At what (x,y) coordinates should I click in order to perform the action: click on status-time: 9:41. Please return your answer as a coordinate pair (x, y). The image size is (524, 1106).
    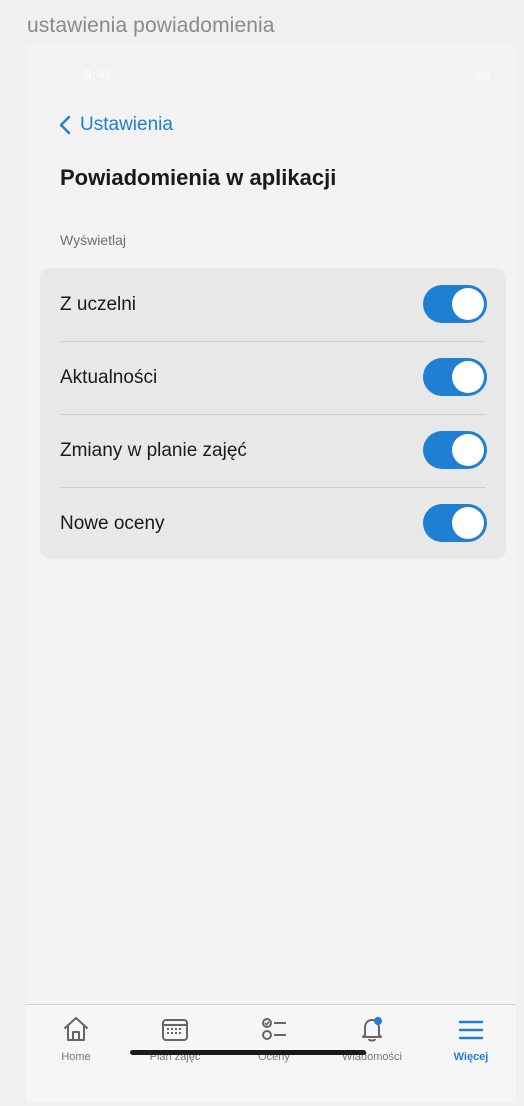
    Looking at the image, I should click on (98, 74).